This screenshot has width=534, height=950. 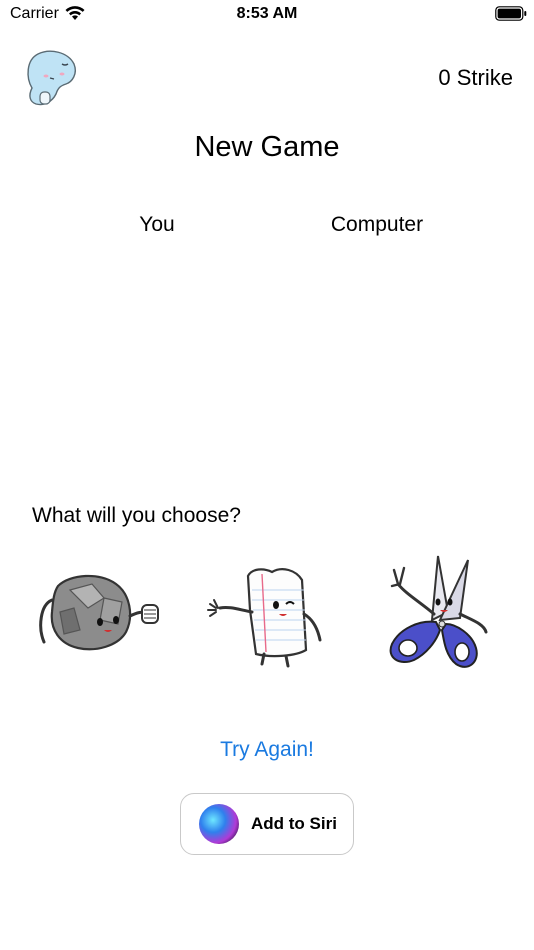 What do you see at coordinates (157, 224) in the screenshot?
I see `player-you-label: You` at bounding box center [157, 224].